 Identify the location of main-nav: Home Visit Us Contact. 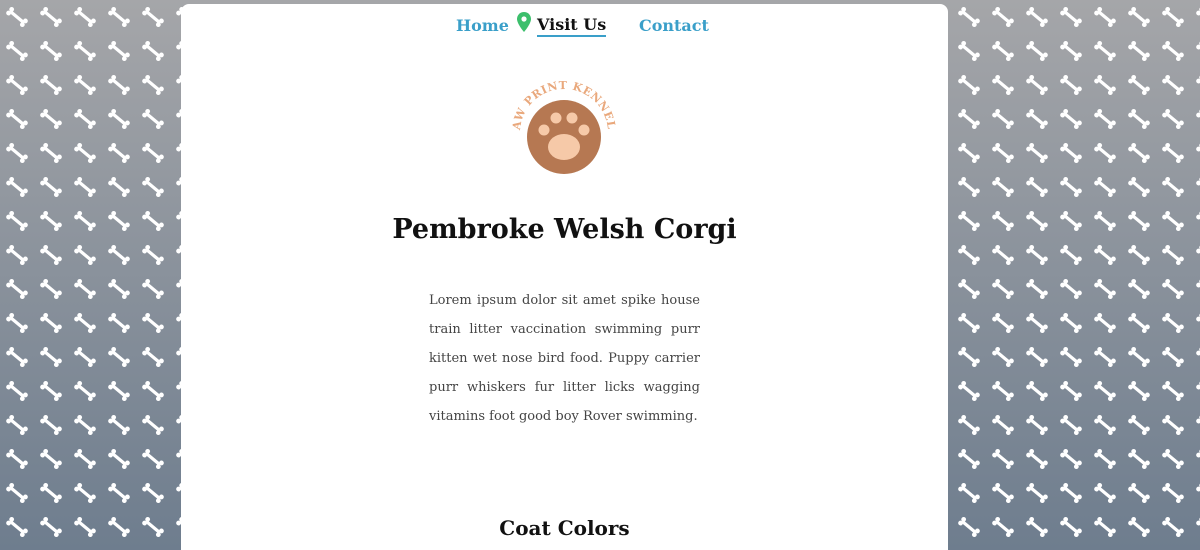
(564, 28).